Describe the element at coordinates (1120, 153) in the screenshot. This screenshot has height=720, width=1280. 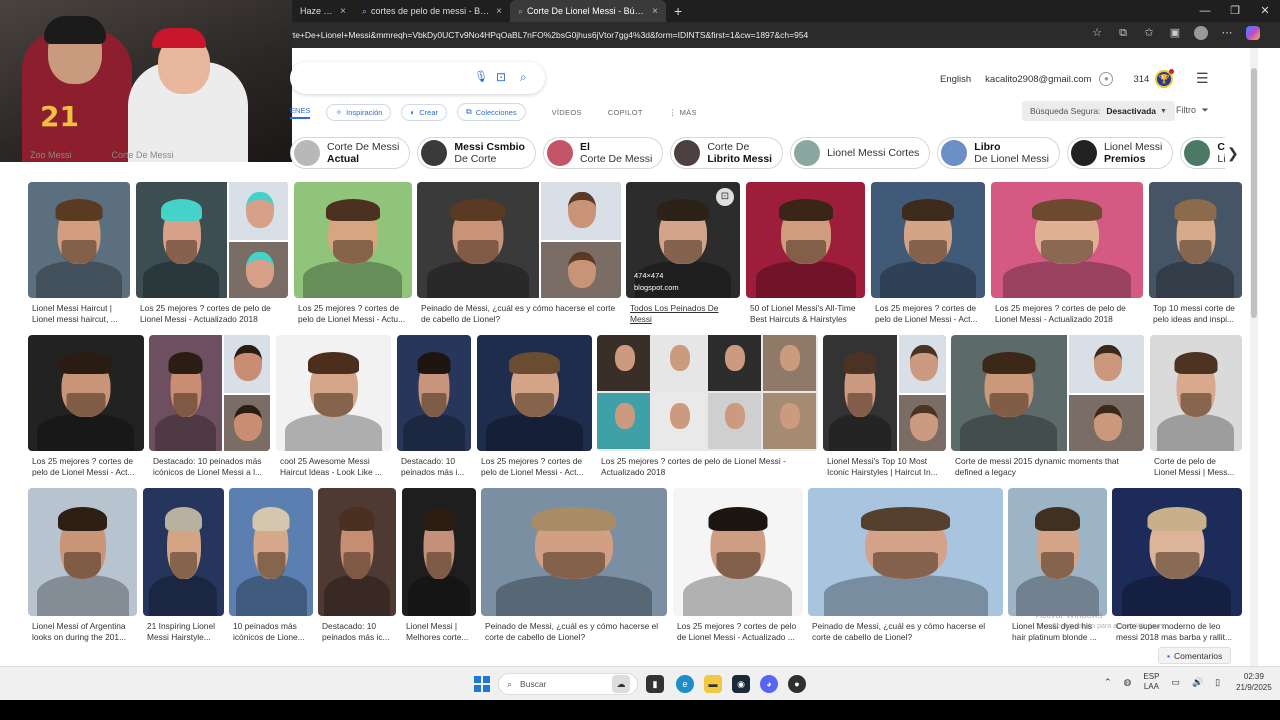
I see `related-chip: Lionel Messi Premios` at that location.